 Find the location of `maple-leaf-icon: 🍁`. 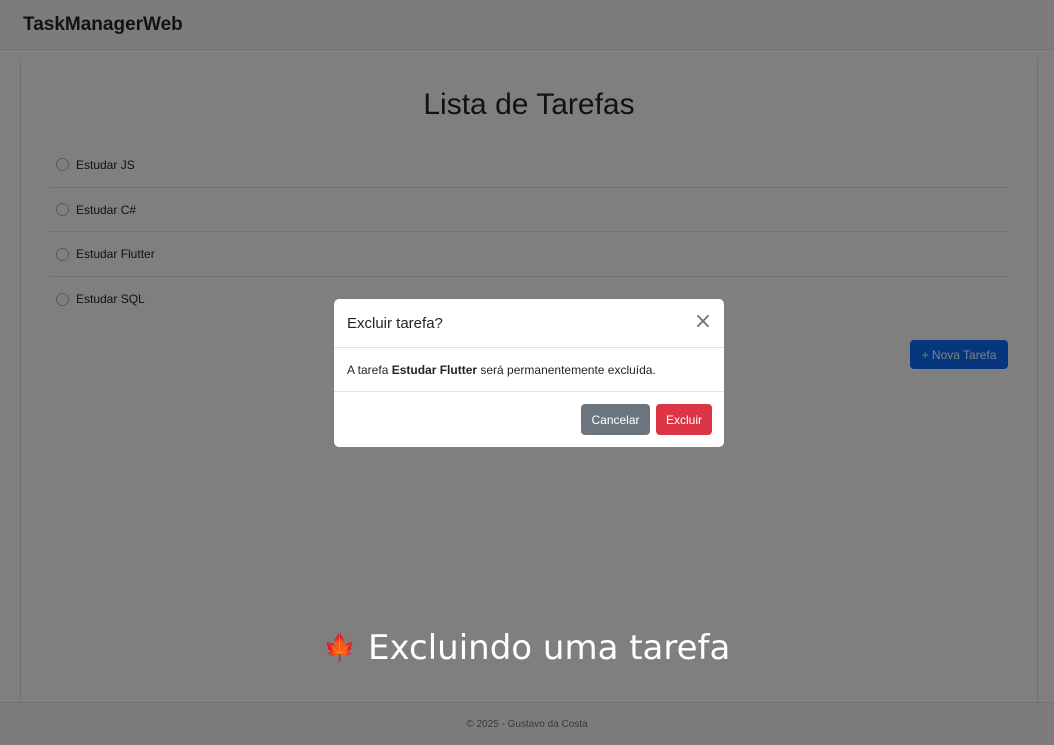

maple-leaf-icon: 🍁 is located at coordinates (340, 648).